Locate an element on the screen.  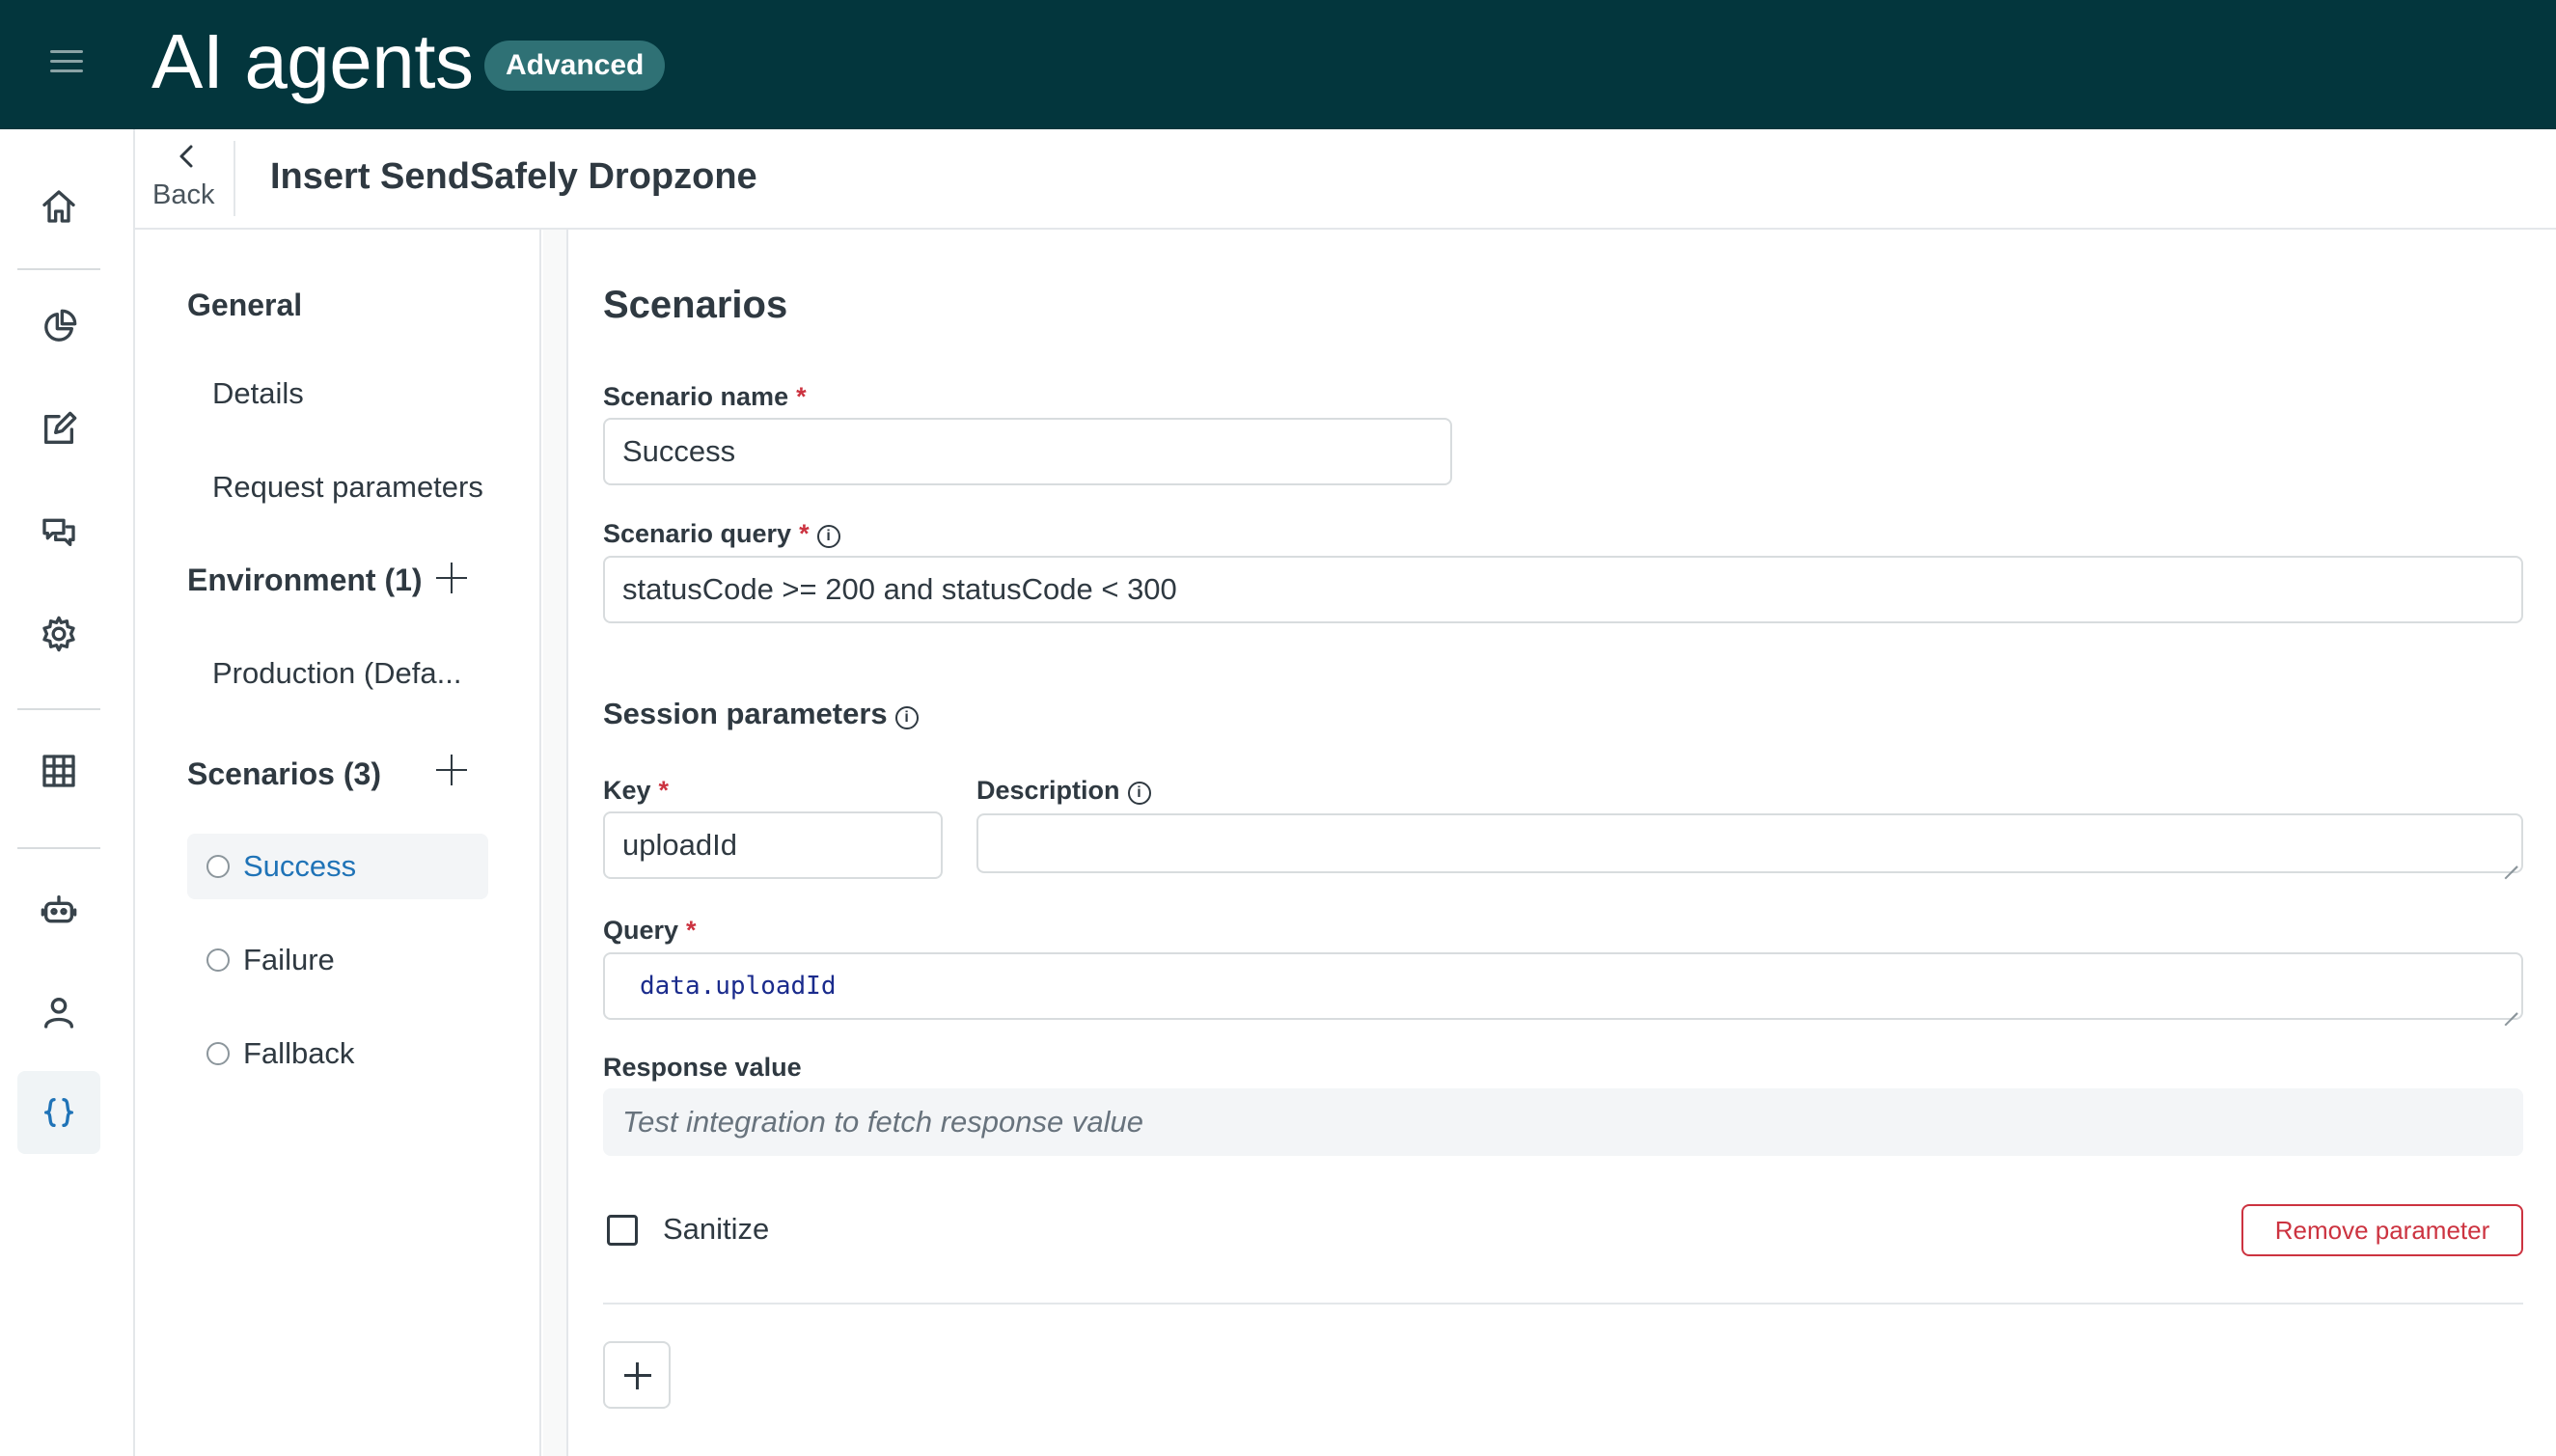
settings-icon is located at coordinates (58, 633).